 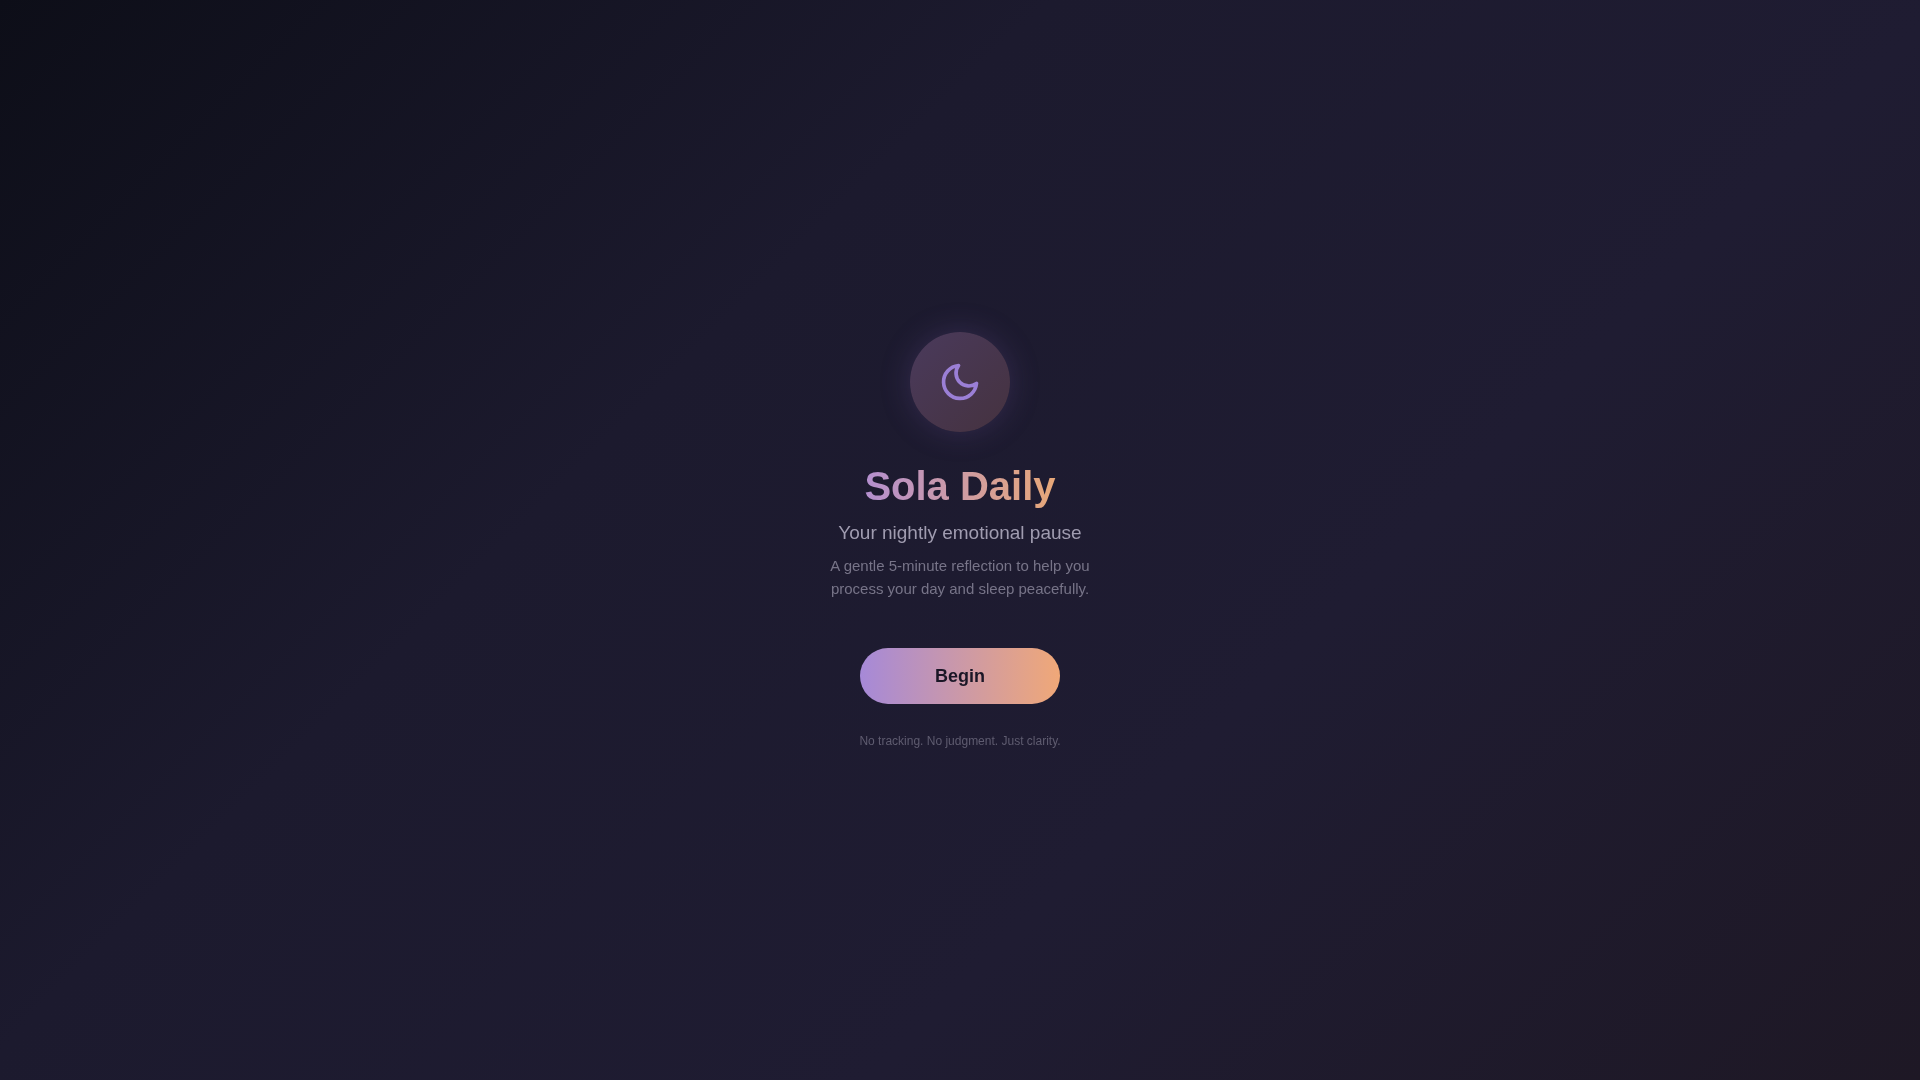 What do you see at coordinates (960, 533) in the screenshot?
I see `tagline: Your nightly emotional pause` at bounding box center [960, 533].